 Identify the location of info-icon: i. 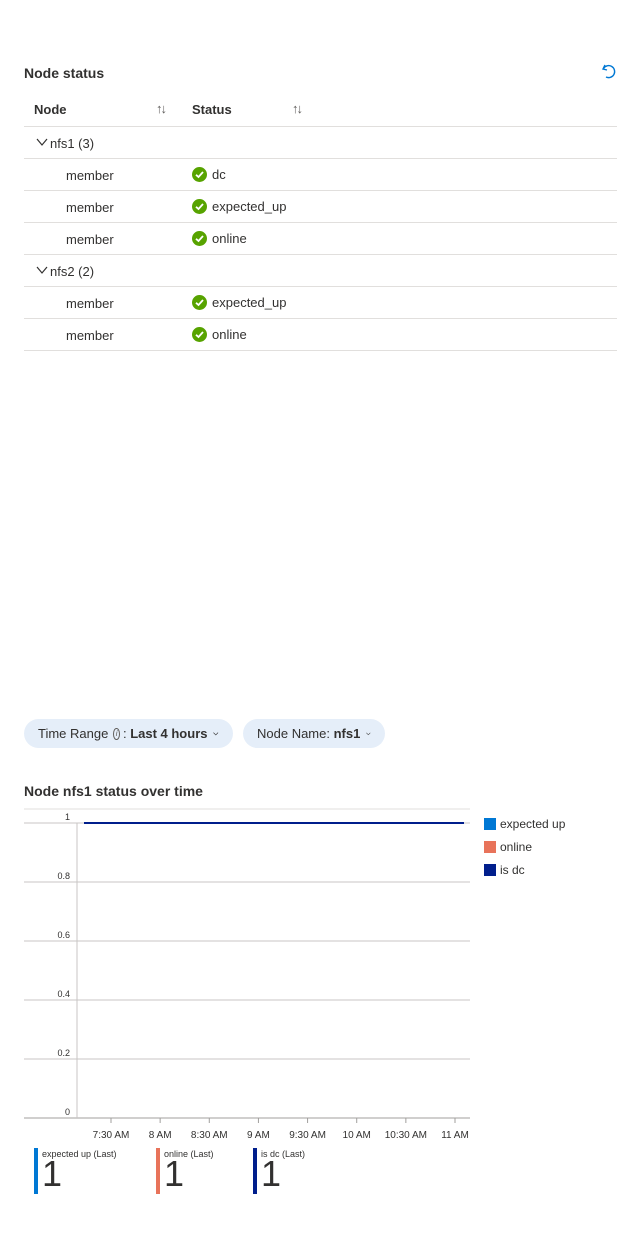
(116, 733).